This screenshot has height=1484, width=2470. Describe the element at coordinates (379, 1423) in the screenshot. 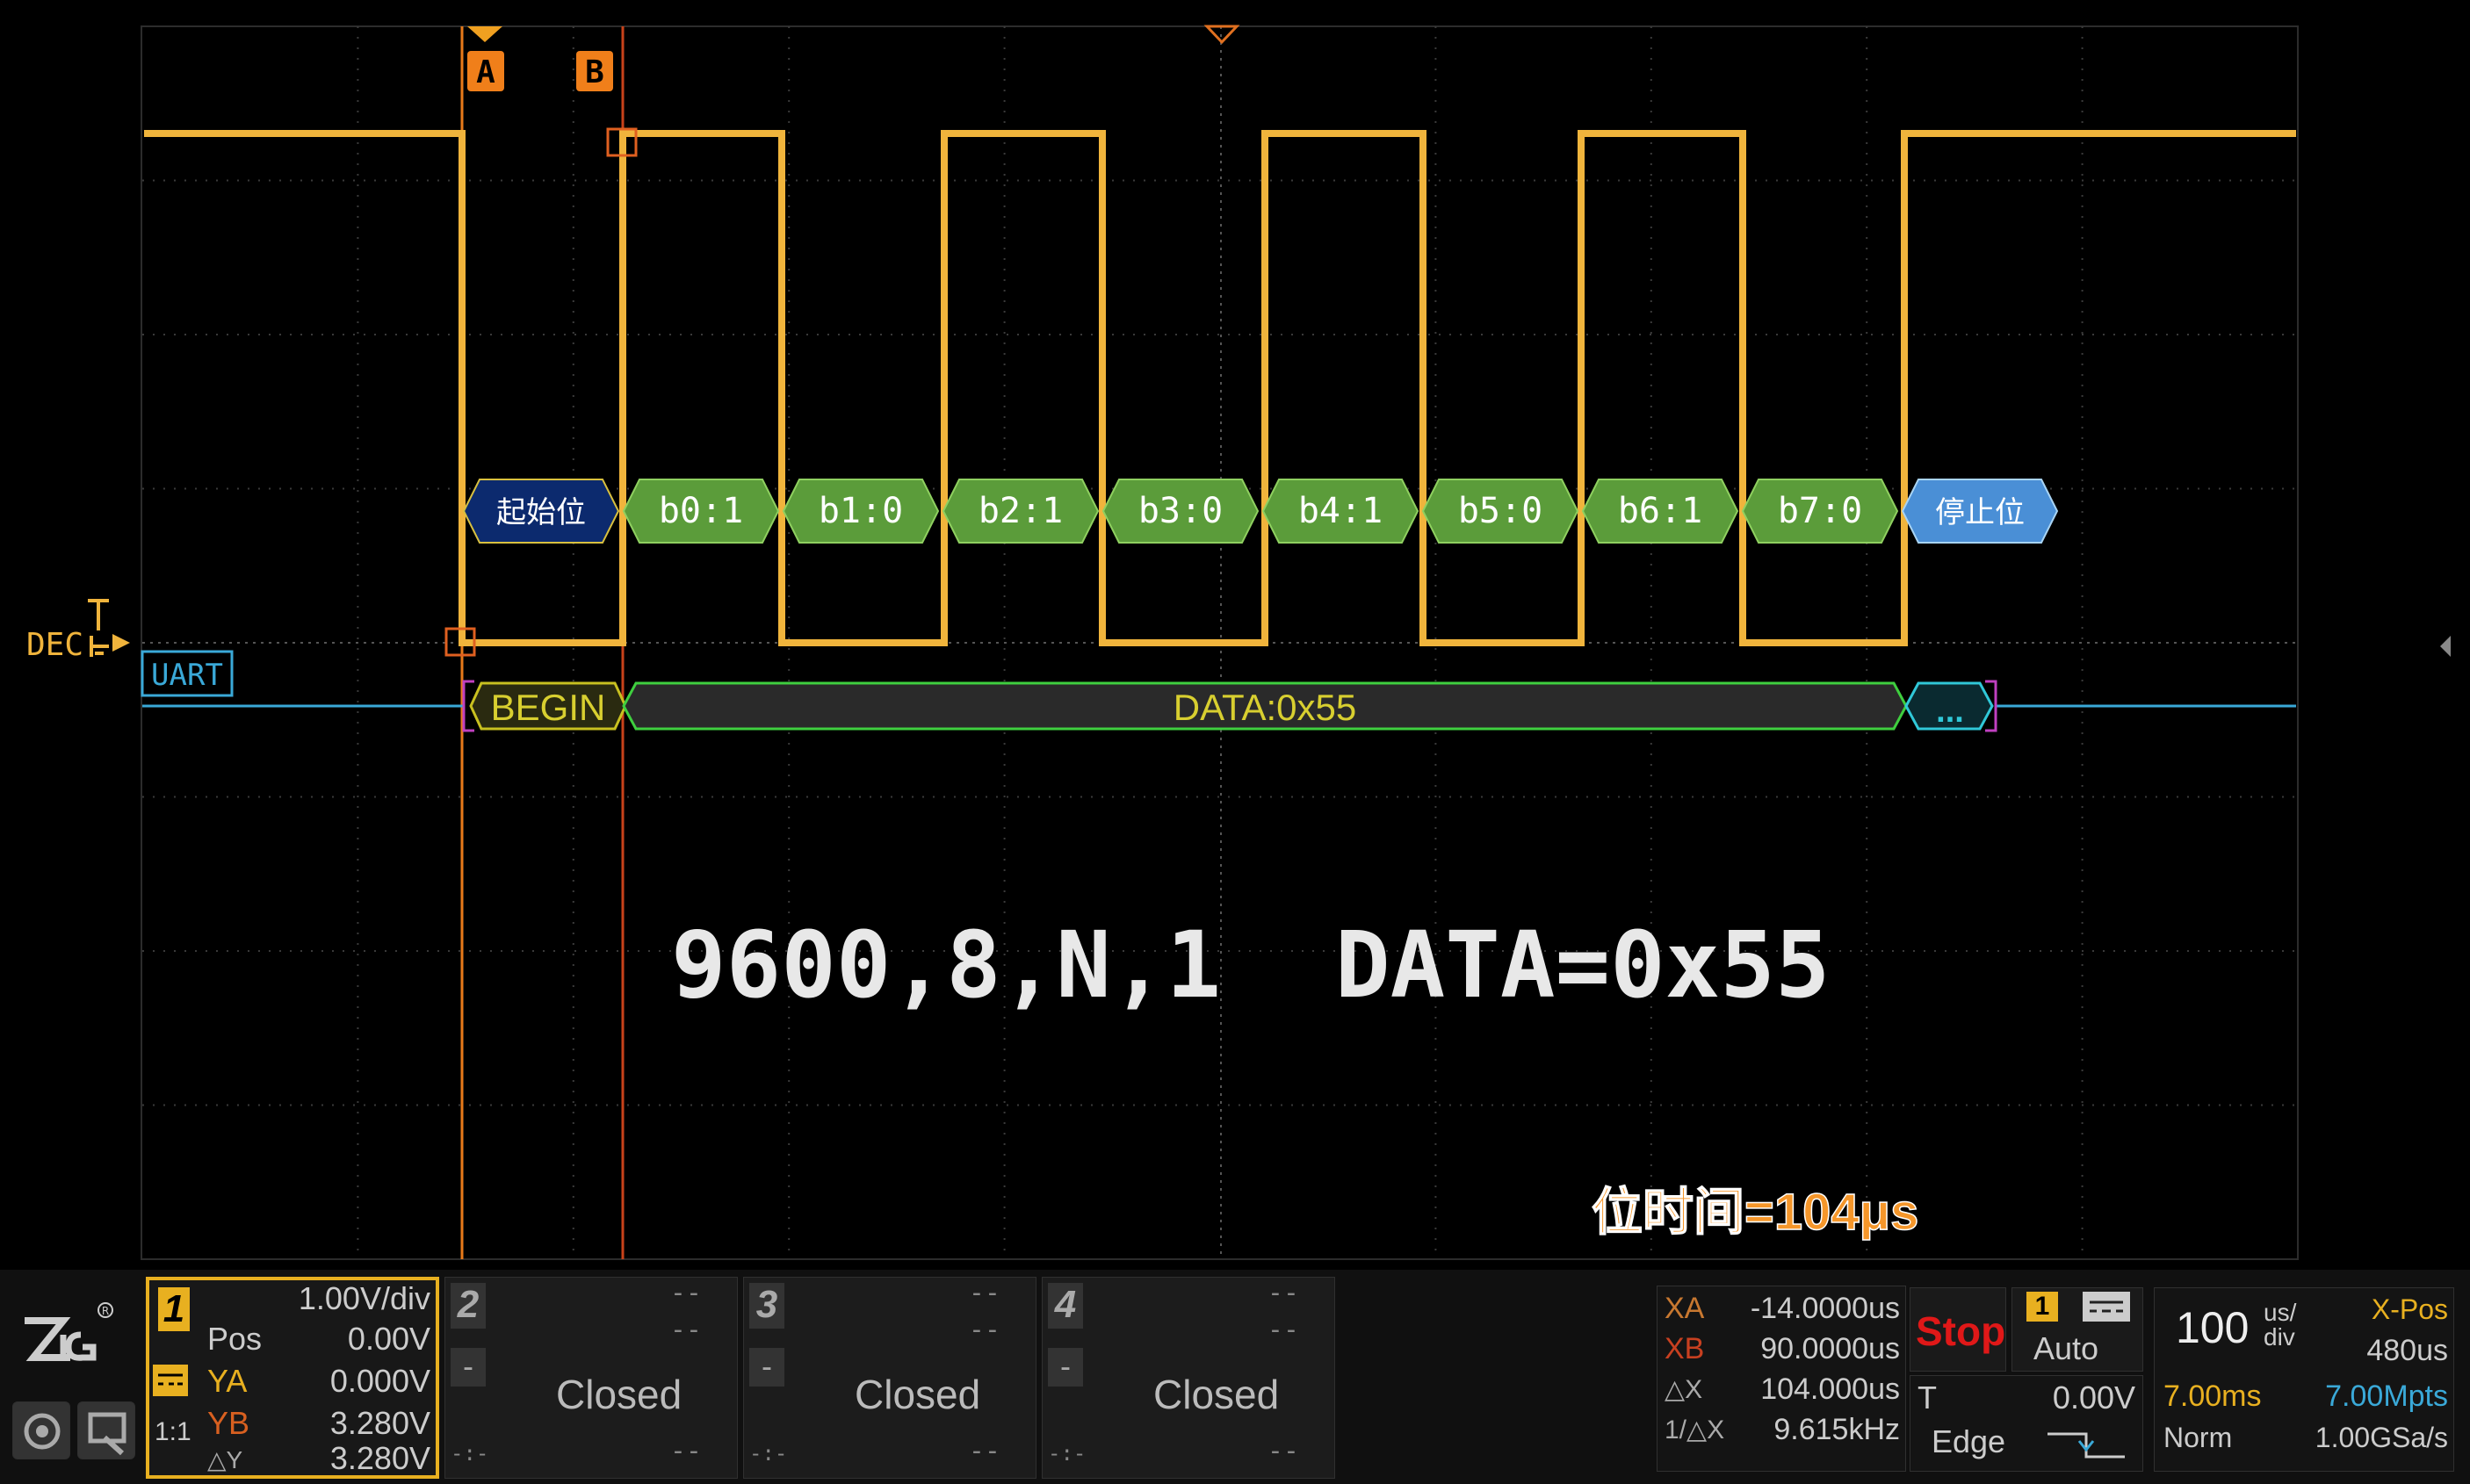

I see `cursor-yb-value: 3.280V` at that location.